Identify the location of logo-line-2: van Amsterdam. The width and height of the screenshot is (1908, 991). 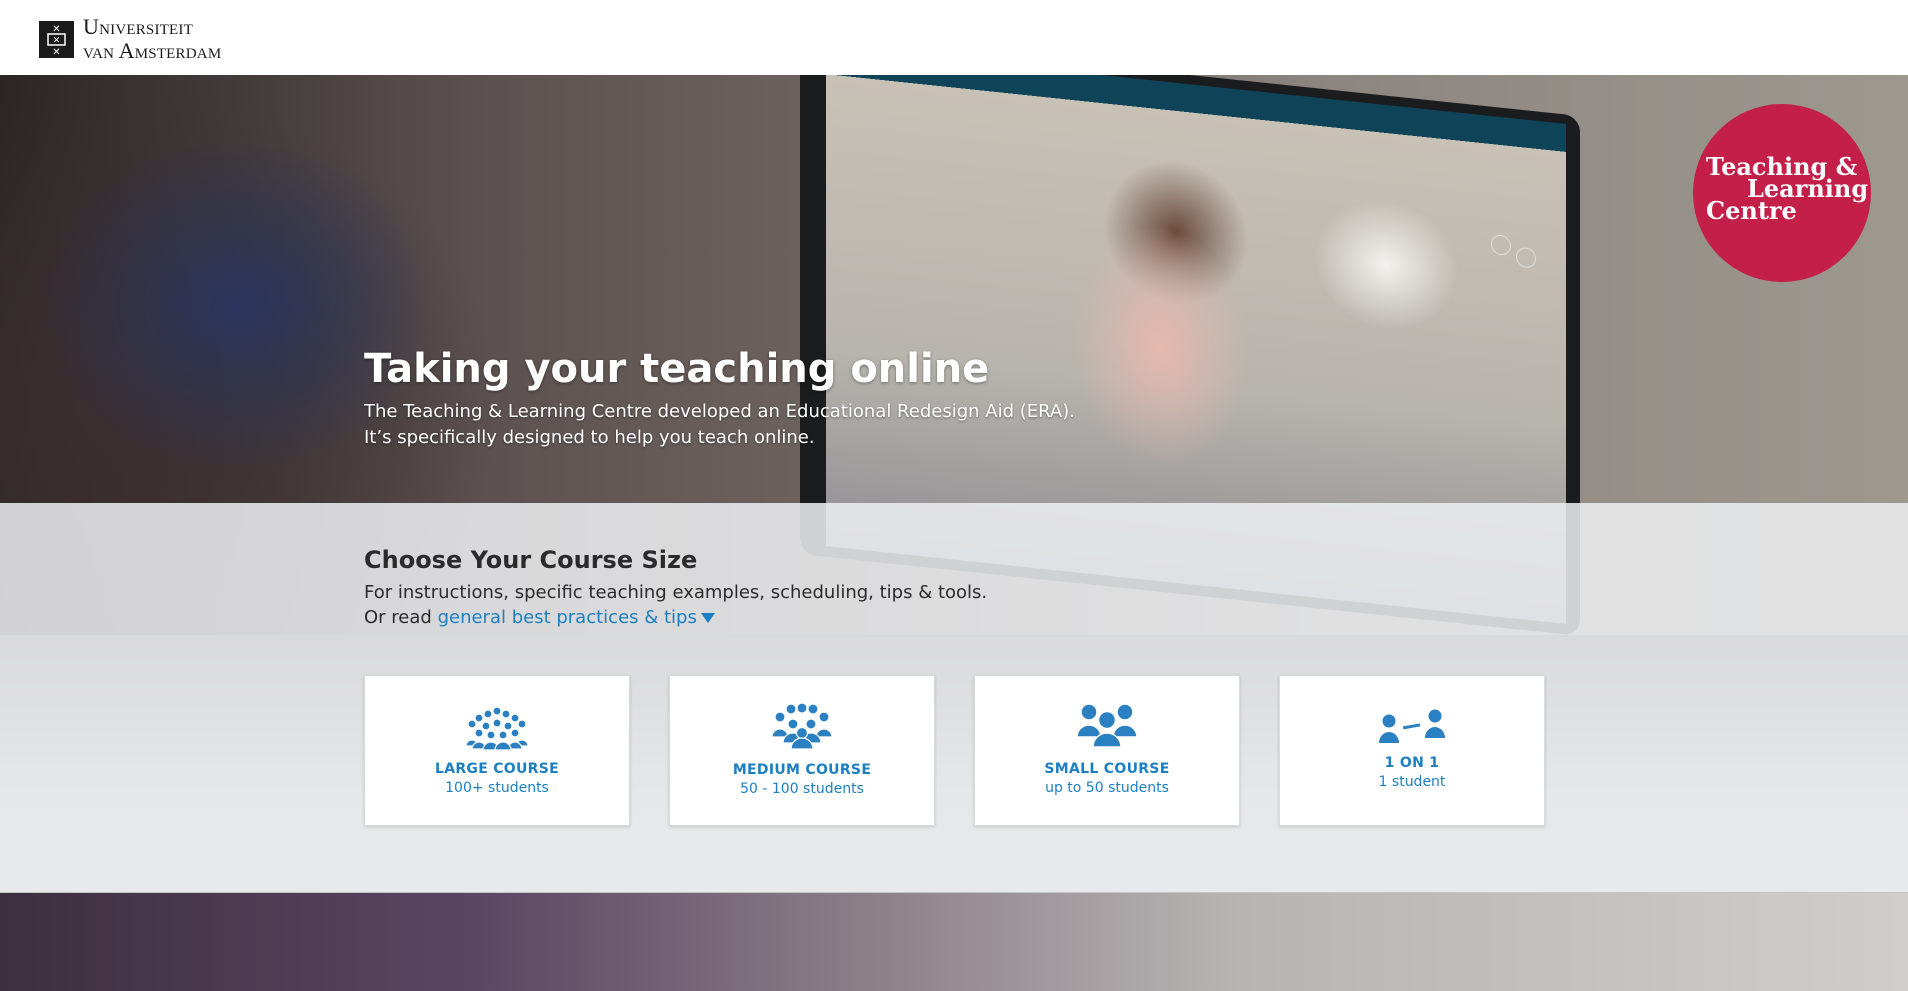
(152, 50).